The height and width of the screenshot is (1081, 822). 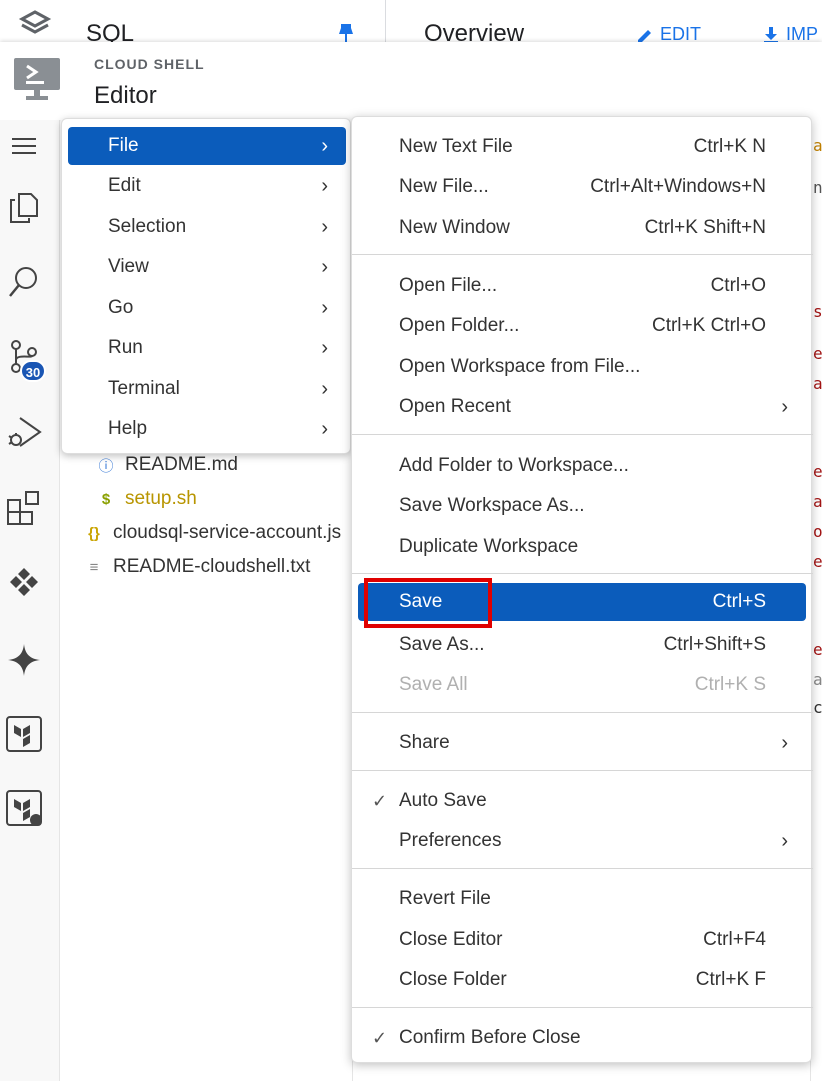 What do you see at coordinates (582, 743) in the screenshot?
I see `menu-item-share: Share ›` at bounding box center [582, 743].